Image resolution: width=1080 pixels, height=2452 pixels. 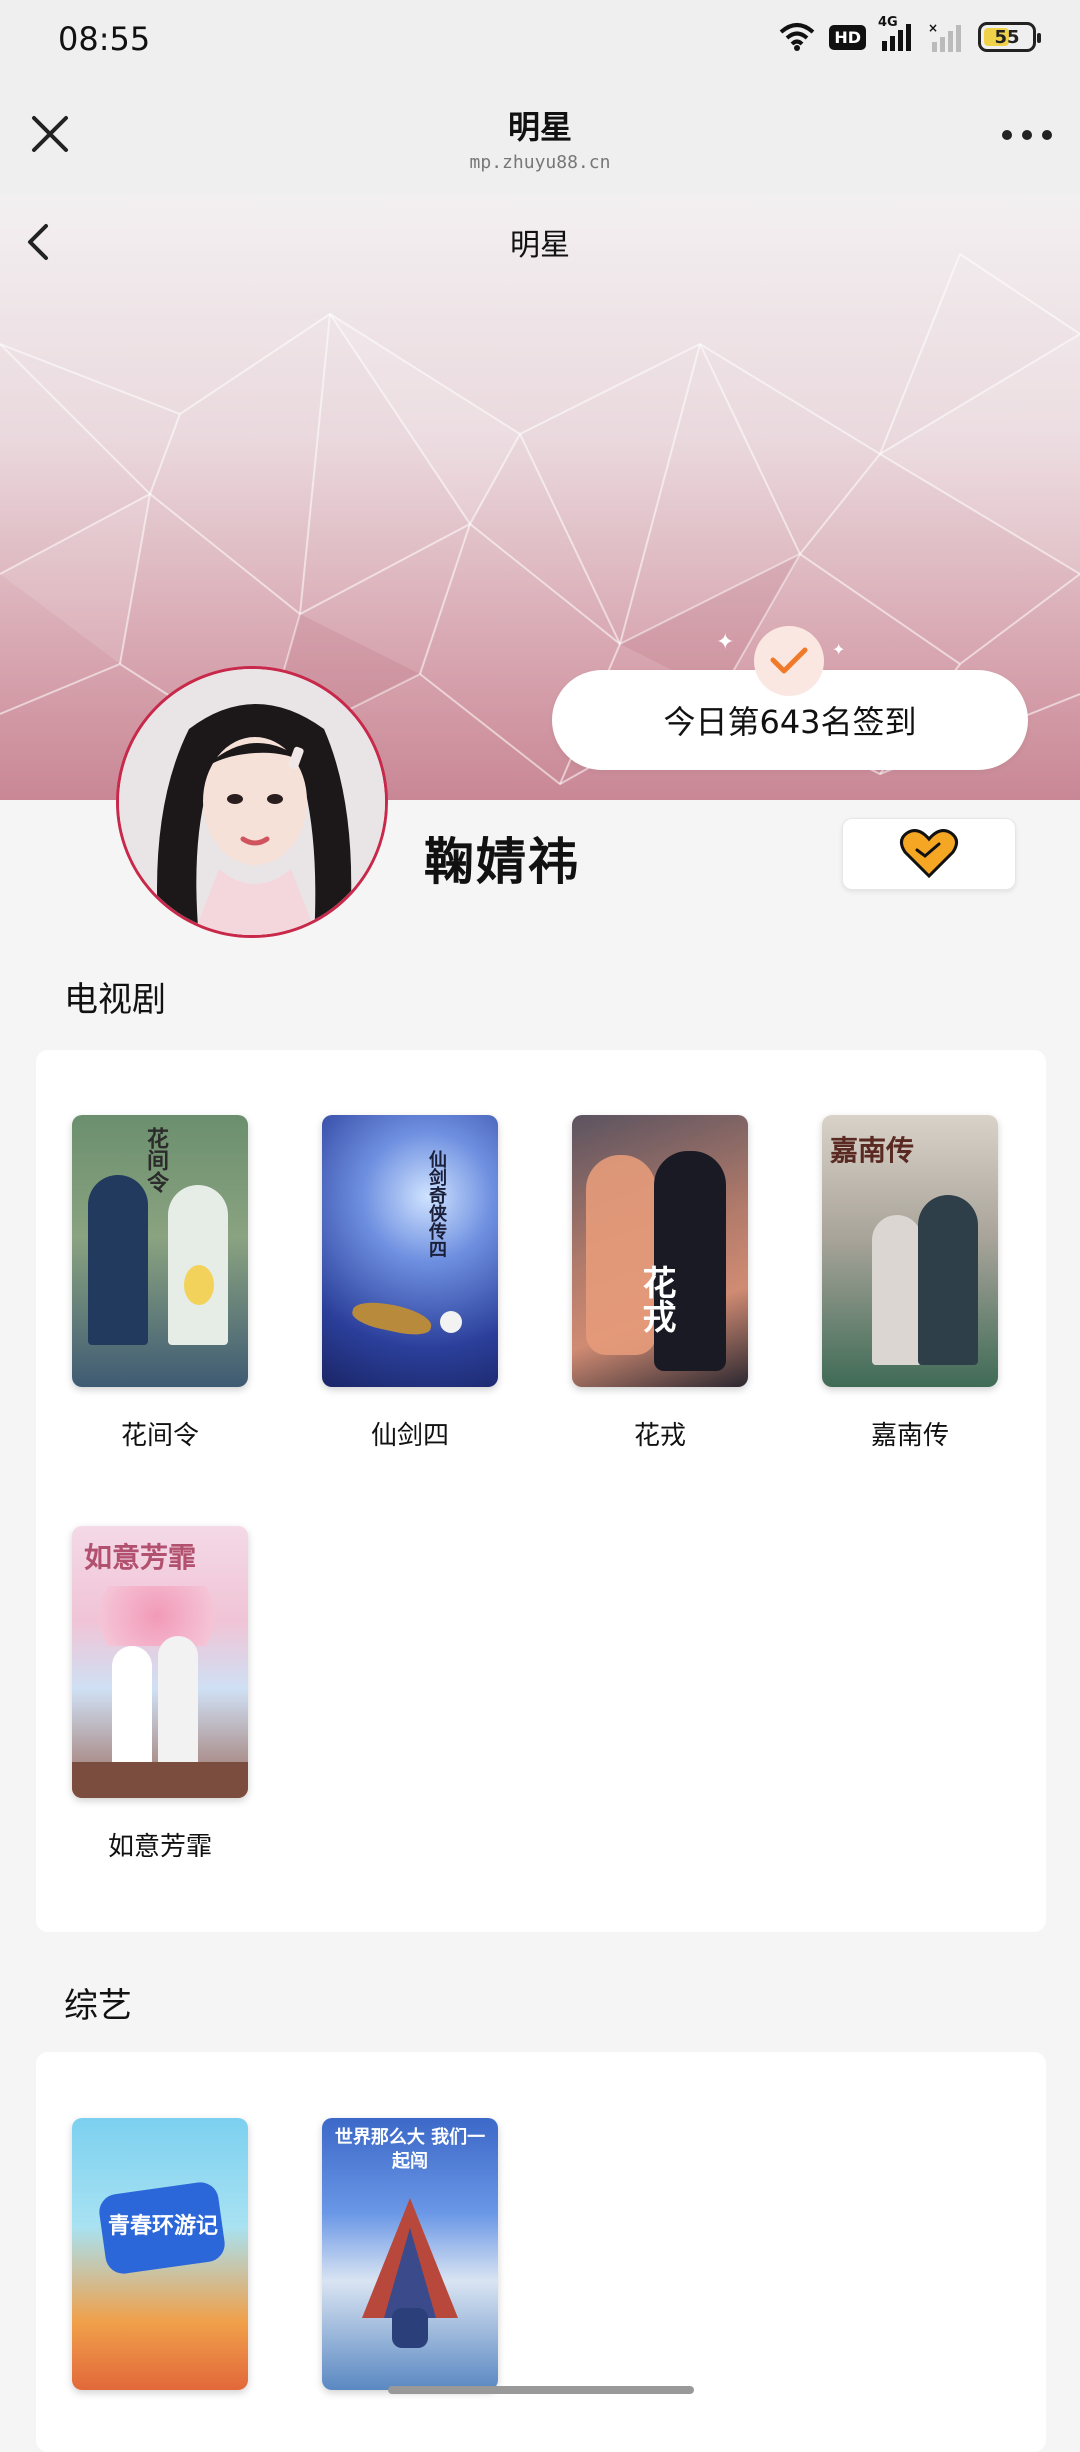 I want to click on poster-image: 如意芳霏, so click(x=160, y=1662).